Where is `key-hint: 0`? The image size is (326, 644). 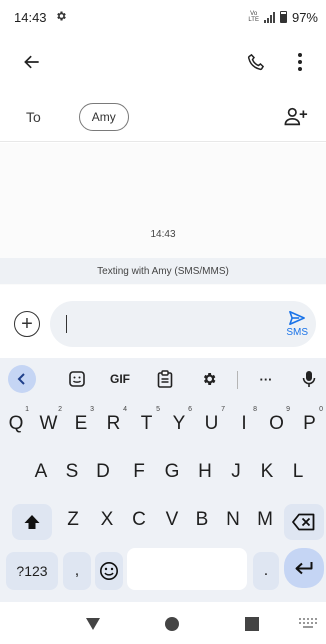 key-hint: 0 is located at coordinates (321, 409).